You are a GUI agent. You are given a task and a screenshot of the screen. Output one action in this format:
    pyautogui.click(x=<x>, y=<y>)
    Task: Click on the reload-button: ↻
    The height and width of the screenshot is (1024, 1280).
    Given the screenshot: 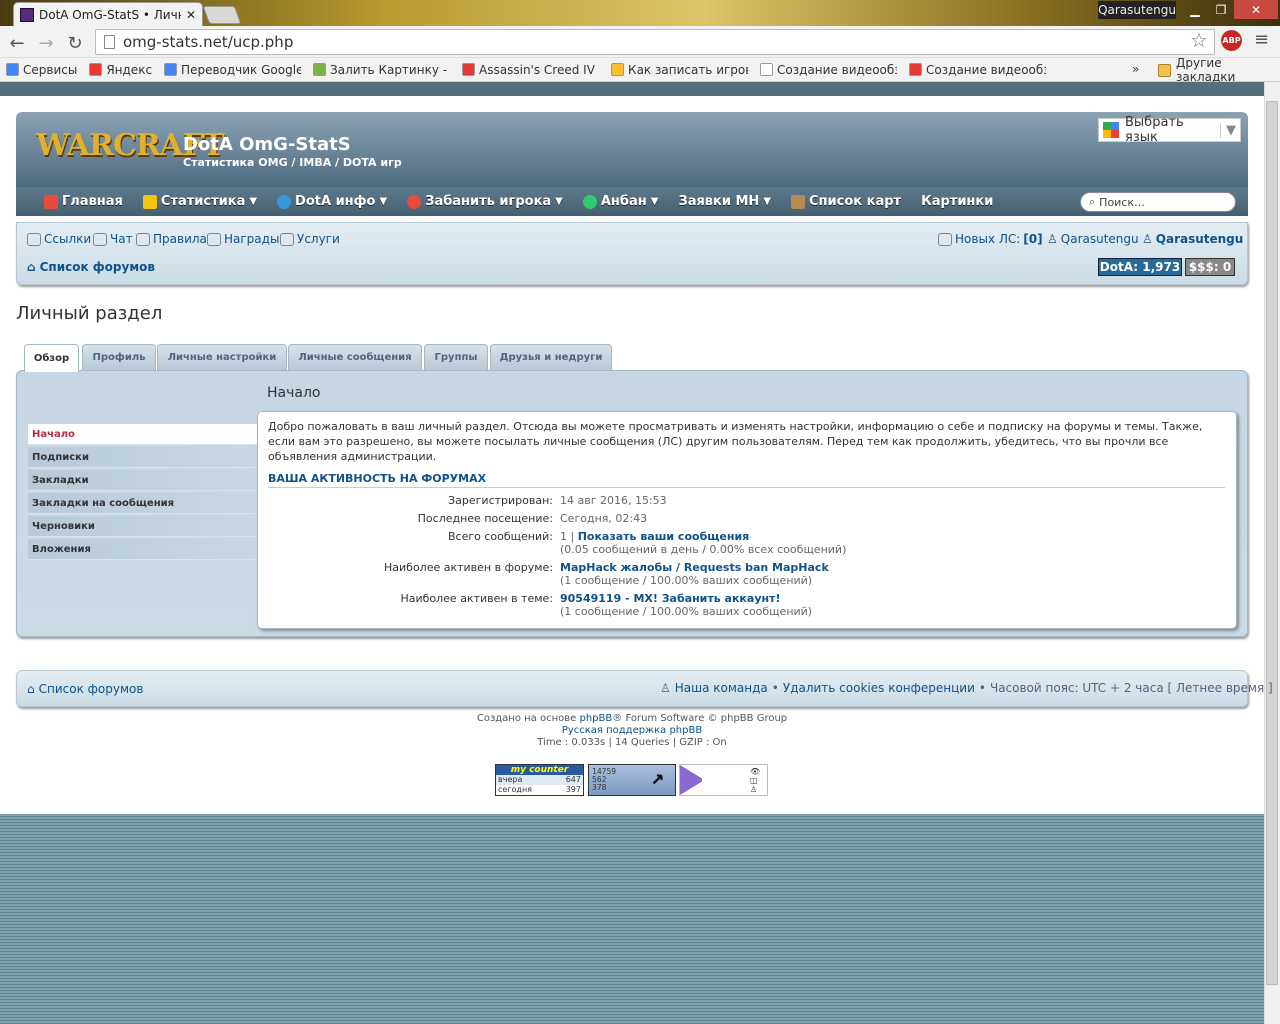 What is the action you would take?
    pyautogui.click(x=75, y=43)
    